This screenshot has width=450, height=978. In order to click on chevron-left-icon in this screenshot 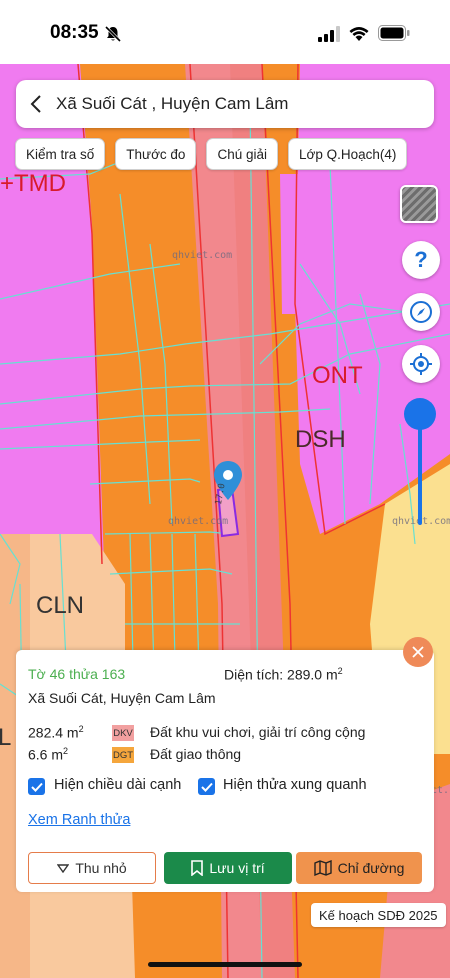, I will do `click(35, 104)`.